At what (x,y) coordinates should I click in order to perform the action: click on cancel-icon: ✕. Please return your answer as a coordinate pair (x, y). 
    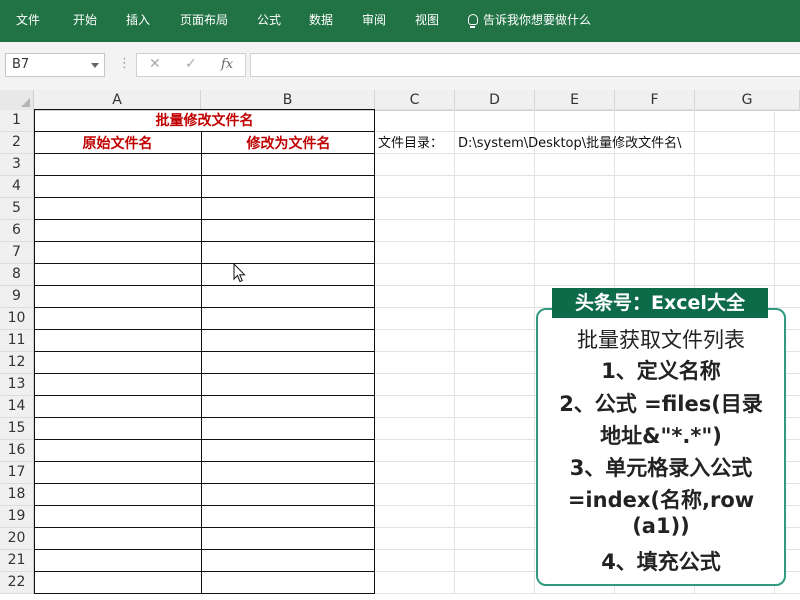
    Looking at the image, I should click on (155, 64).